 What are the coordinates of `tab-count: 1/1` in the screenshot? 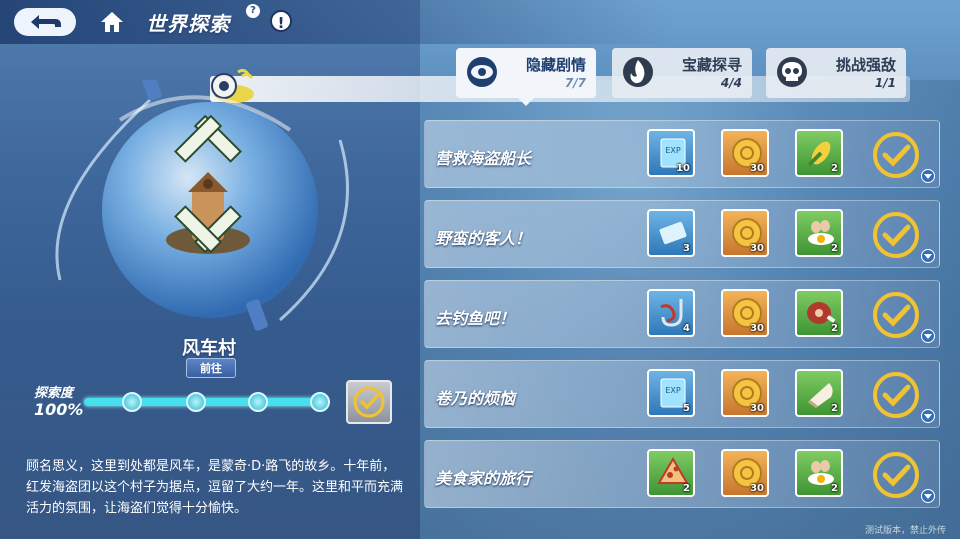 It's located at (885, 83).